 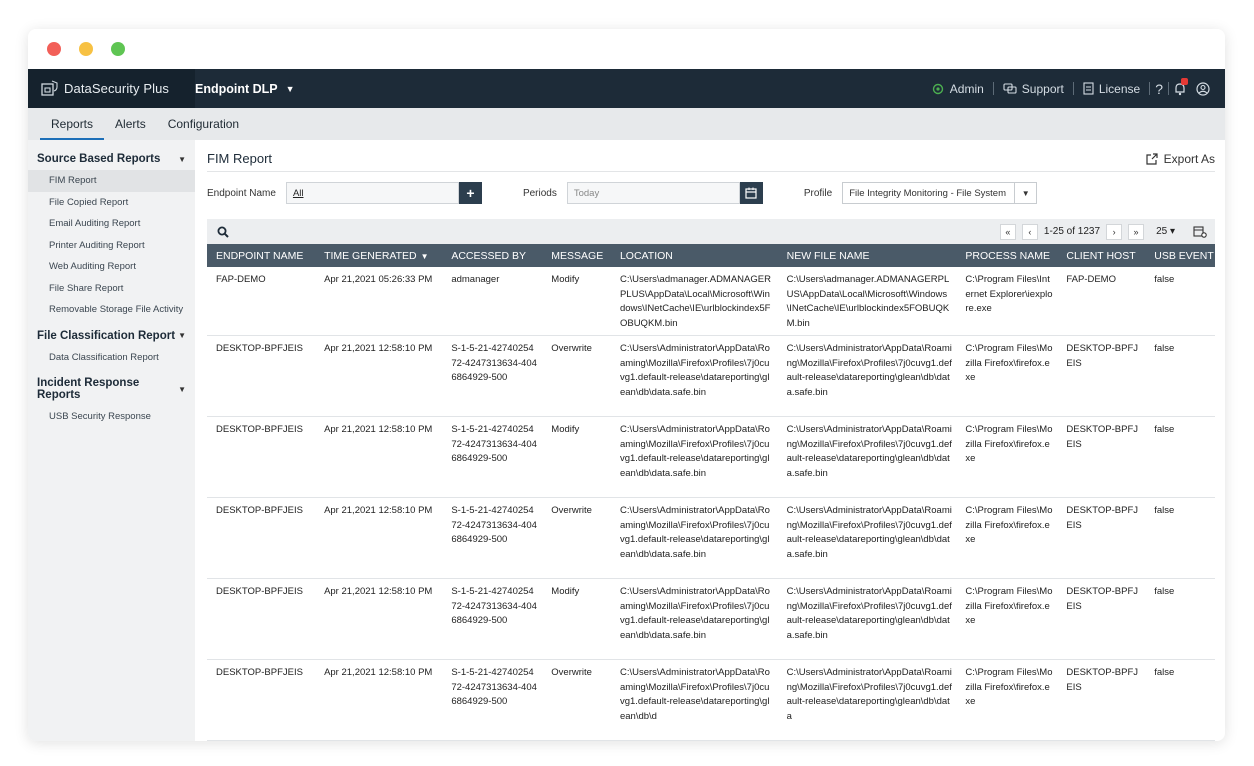 I want to click on calendar-icon, so click(x=751, y=193).